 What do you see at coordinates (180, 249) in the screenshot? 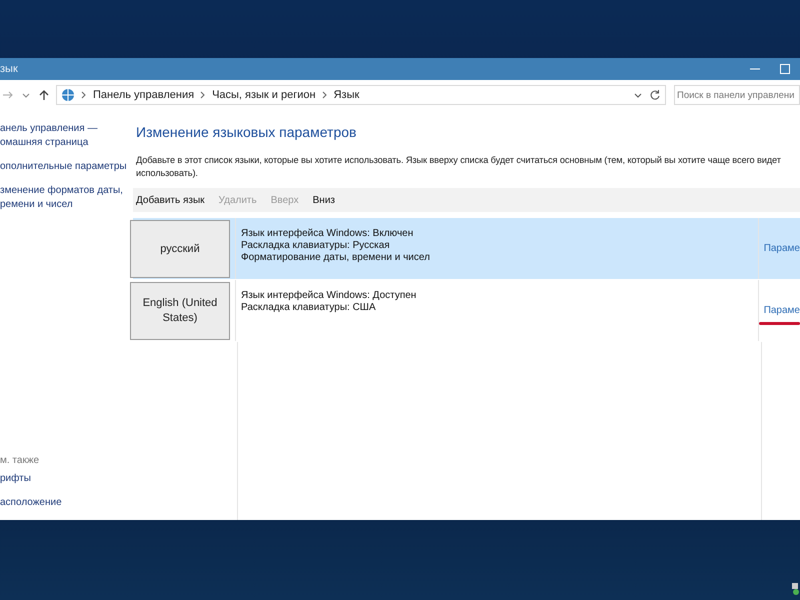
I see `language-tile: русский` at bounding box center [180, 249].